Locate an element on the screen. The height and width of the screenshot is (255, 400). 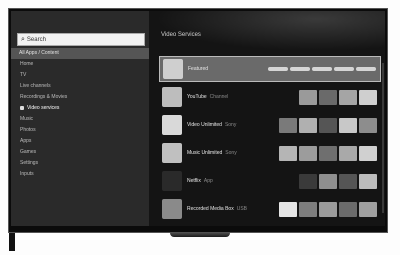
page-title: Video Services is located at coordinates (181, 35).